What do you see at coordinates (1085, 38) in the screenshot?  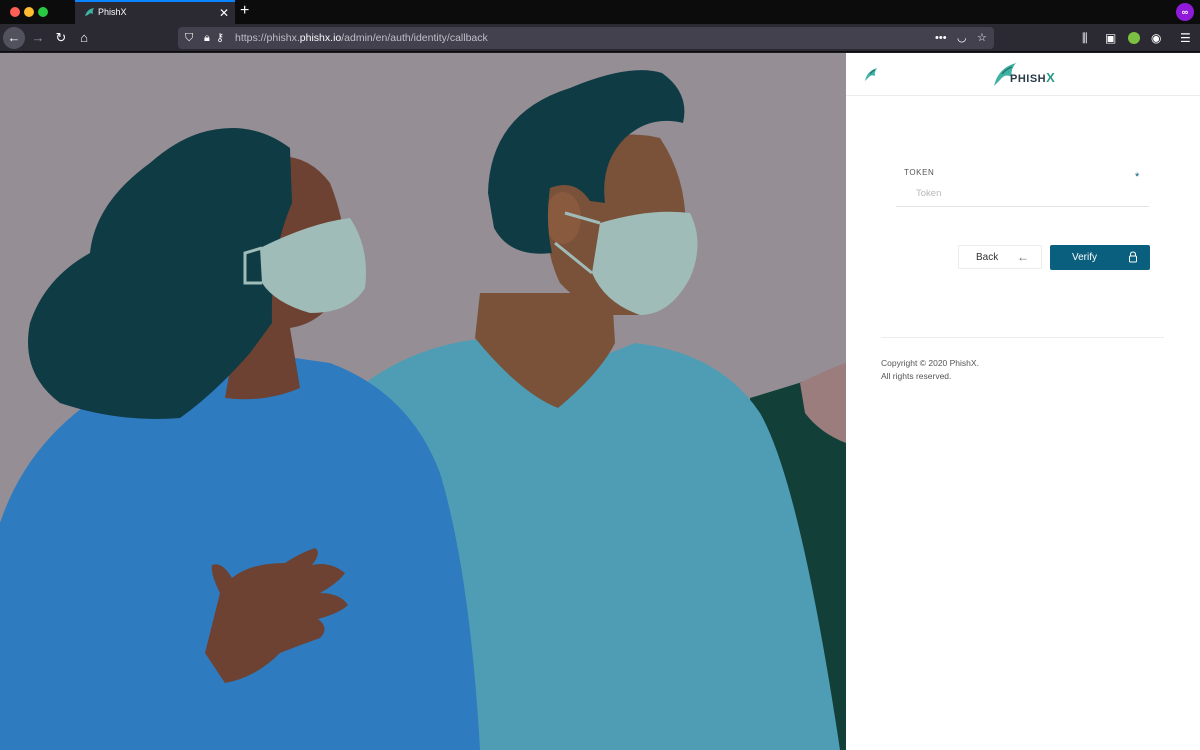 I see `library-icon: ⫼` at bounding box center [1085, 38].